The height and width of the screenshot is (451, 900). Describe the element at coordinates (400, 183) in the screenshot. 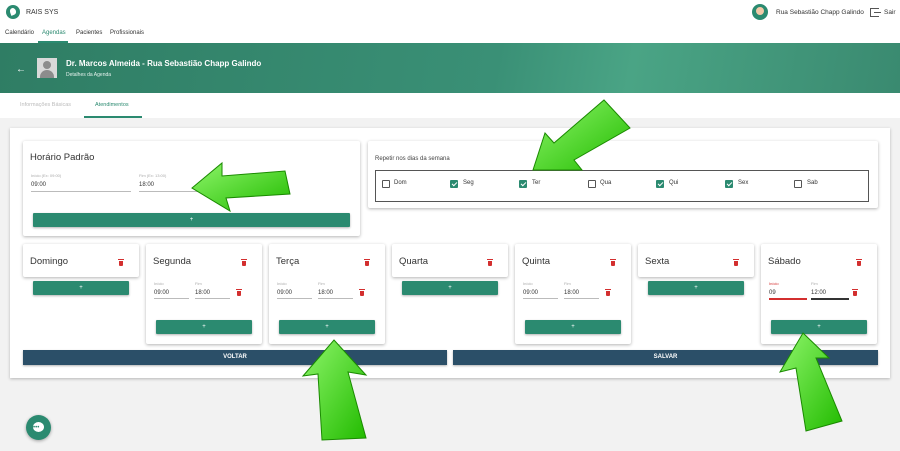

I see `day-label-dom: Dom` at that location.